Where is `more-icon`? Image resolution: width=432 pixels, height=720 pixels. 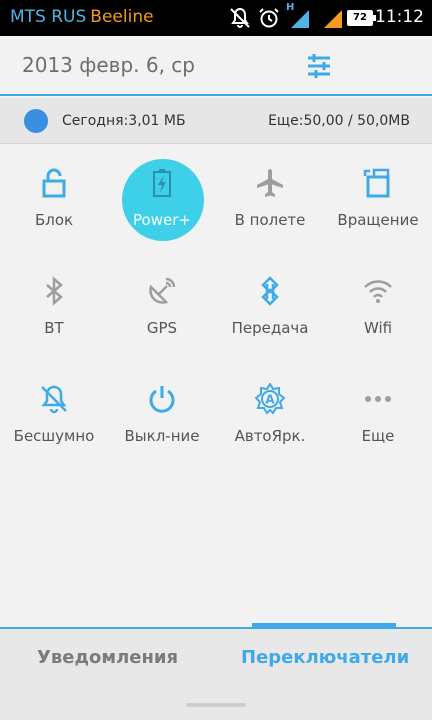
more-icon is located at coordinates (378, 399).